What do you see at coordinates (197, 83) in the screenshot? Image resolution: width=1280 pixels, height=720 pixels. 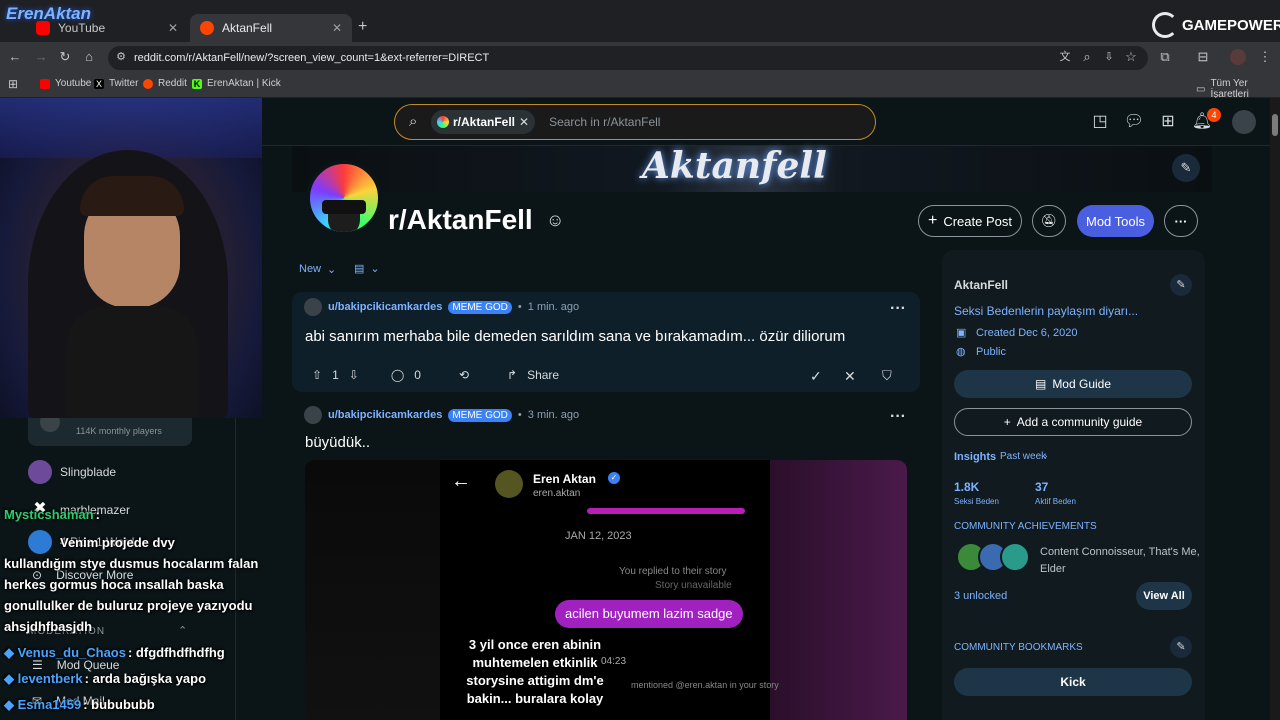 I see `kick-icon: K` at bounding box center [197, 83].